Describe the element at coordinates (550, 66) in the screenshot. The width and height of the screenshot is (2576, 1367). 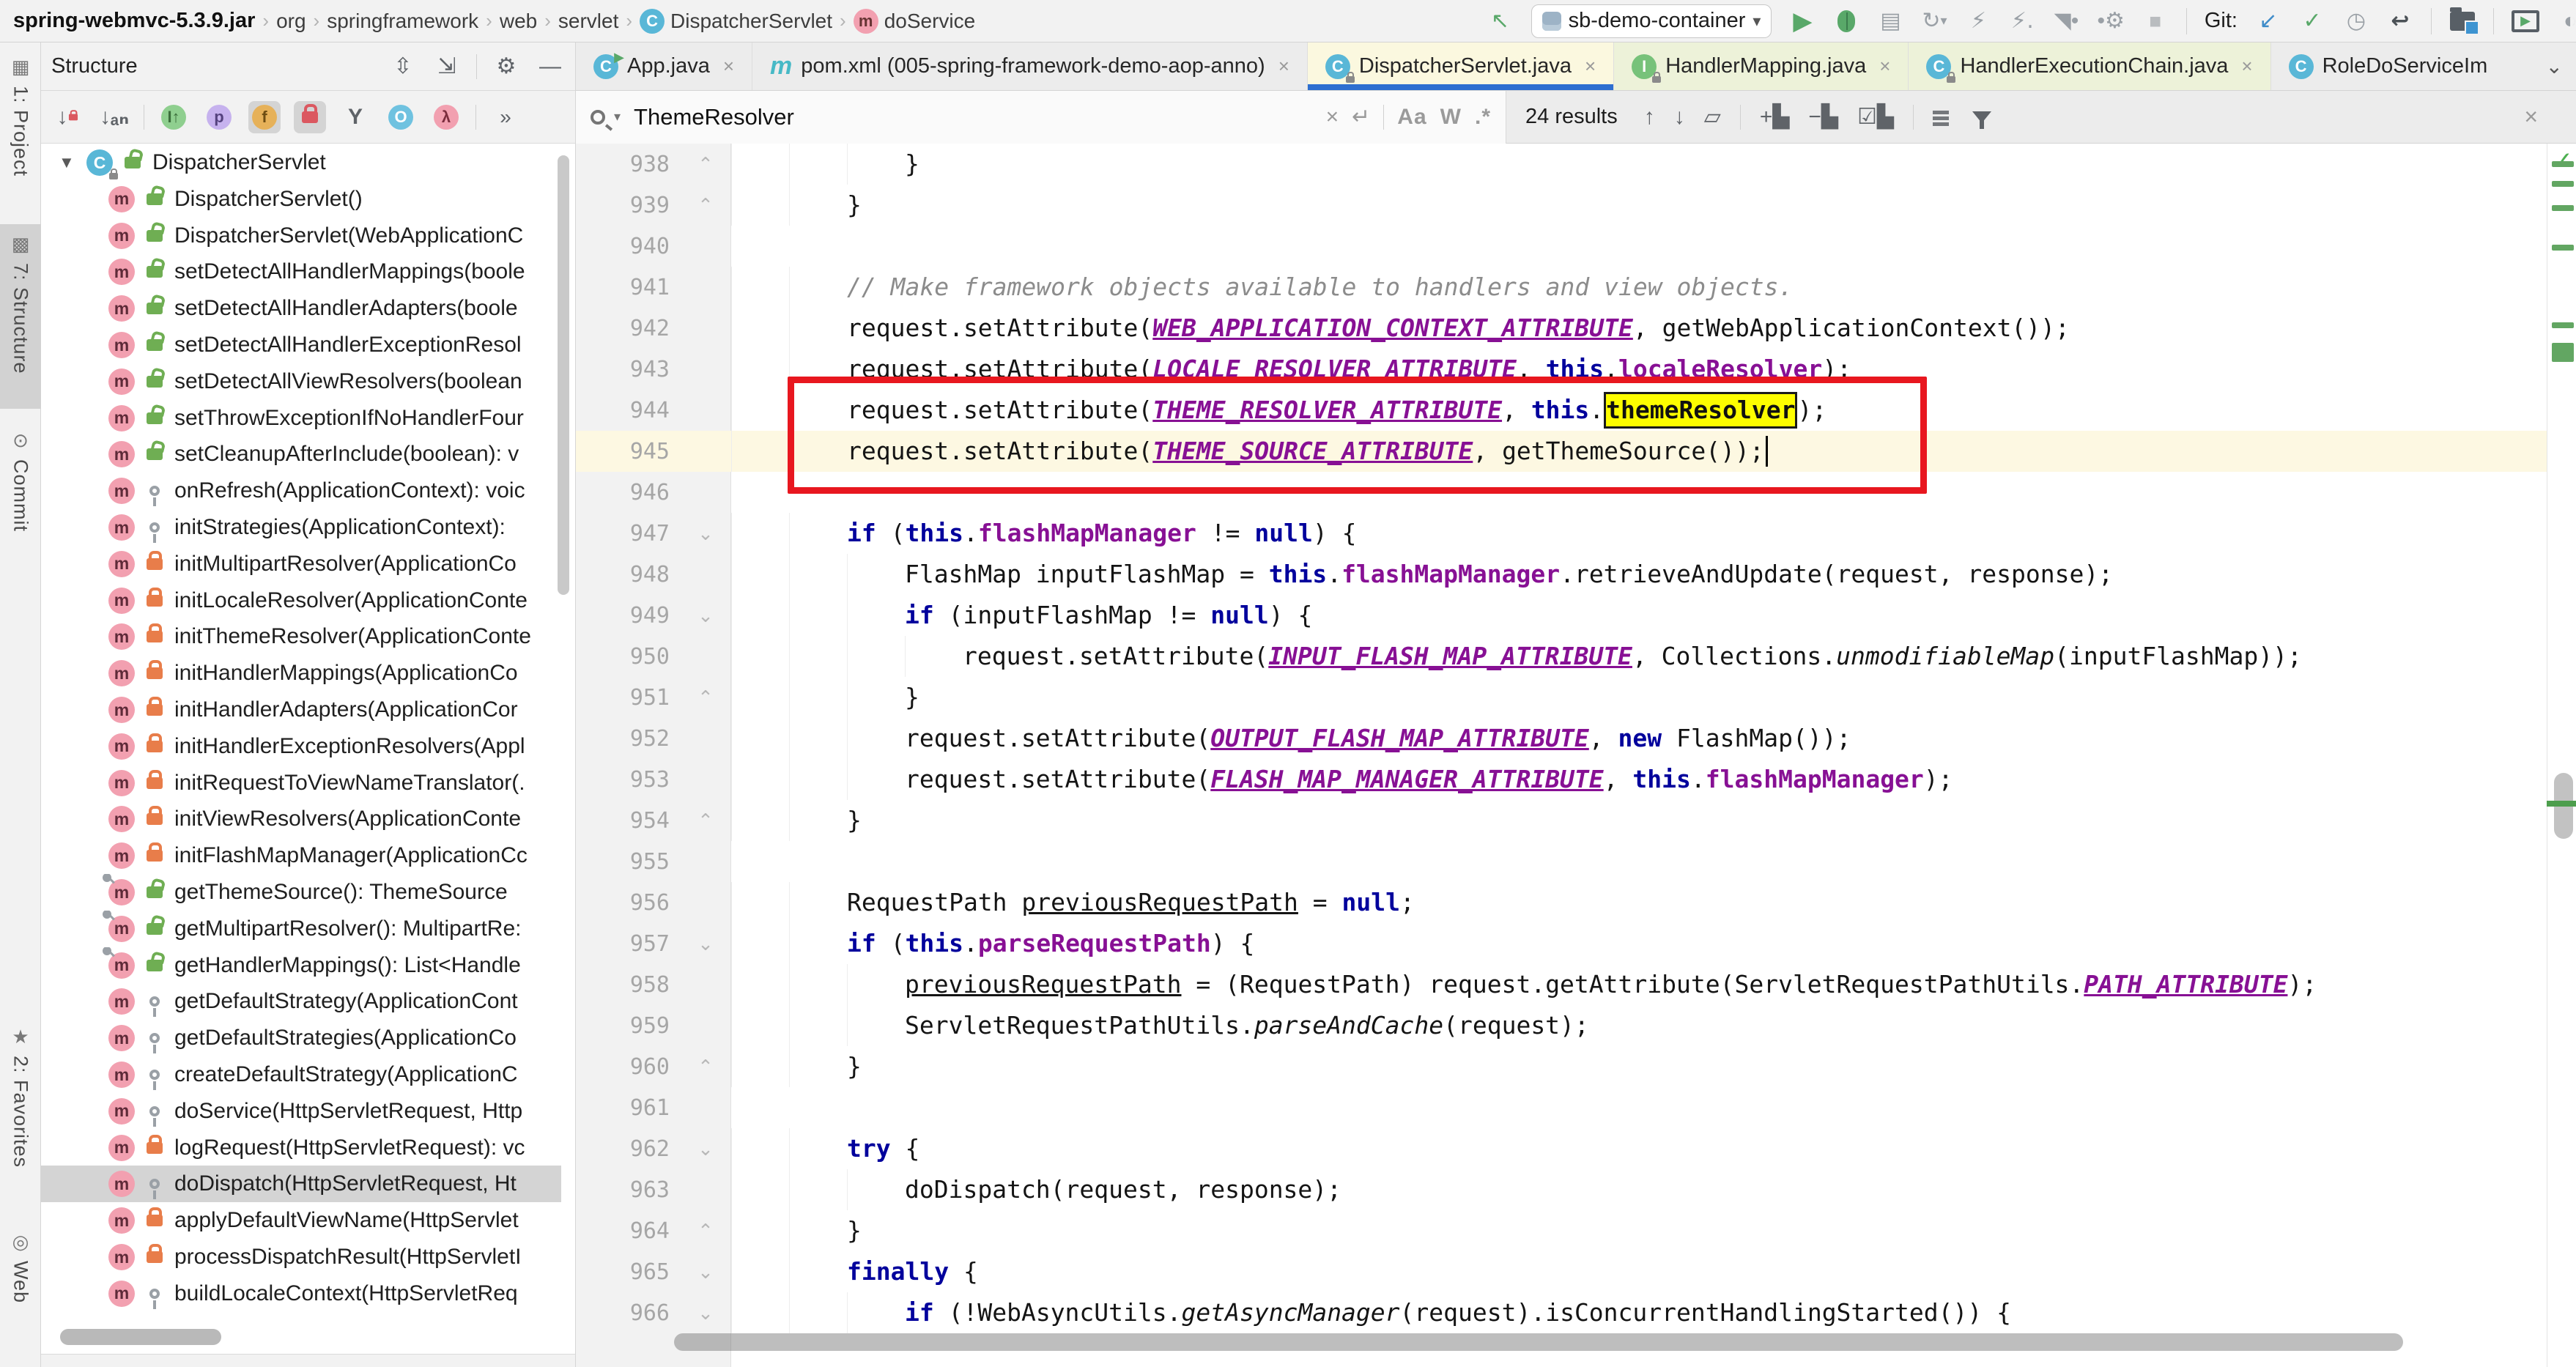
I see `hide-panel-icon: —` at that location.